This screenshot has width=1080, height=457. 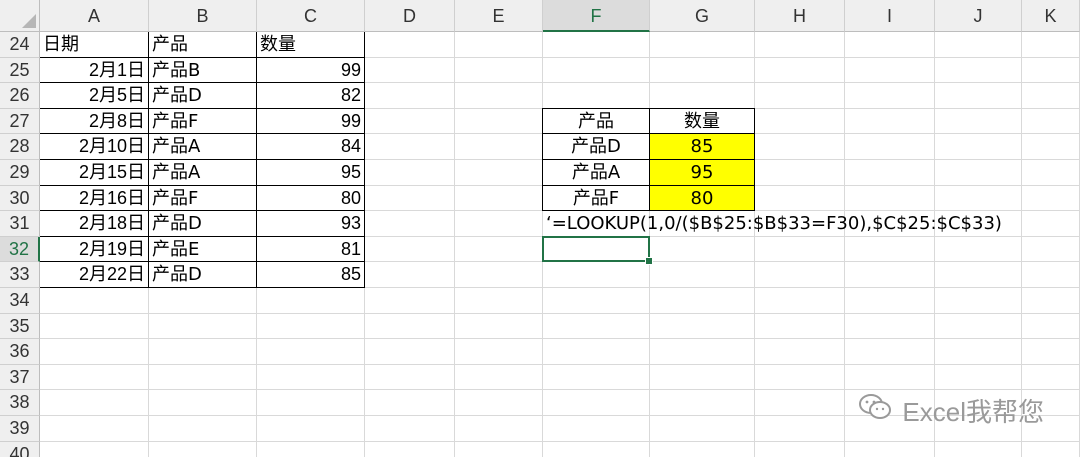 I want to click on watermark: Excel我帮您, so click(x=951, y=410).